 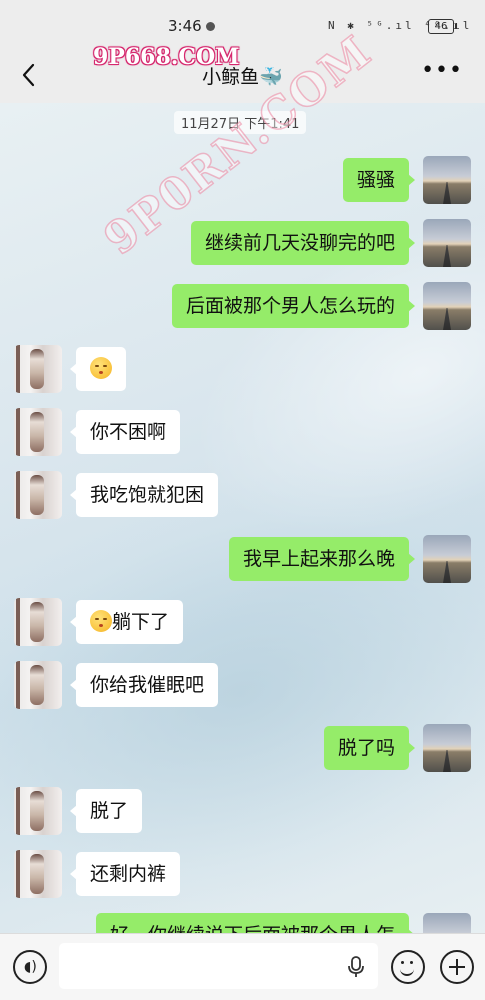 What do you see at coordinates (144, 495) in the screenshot?
I see `message-bubble: 我吃饱就犯困` at bounding box center [144, 495].